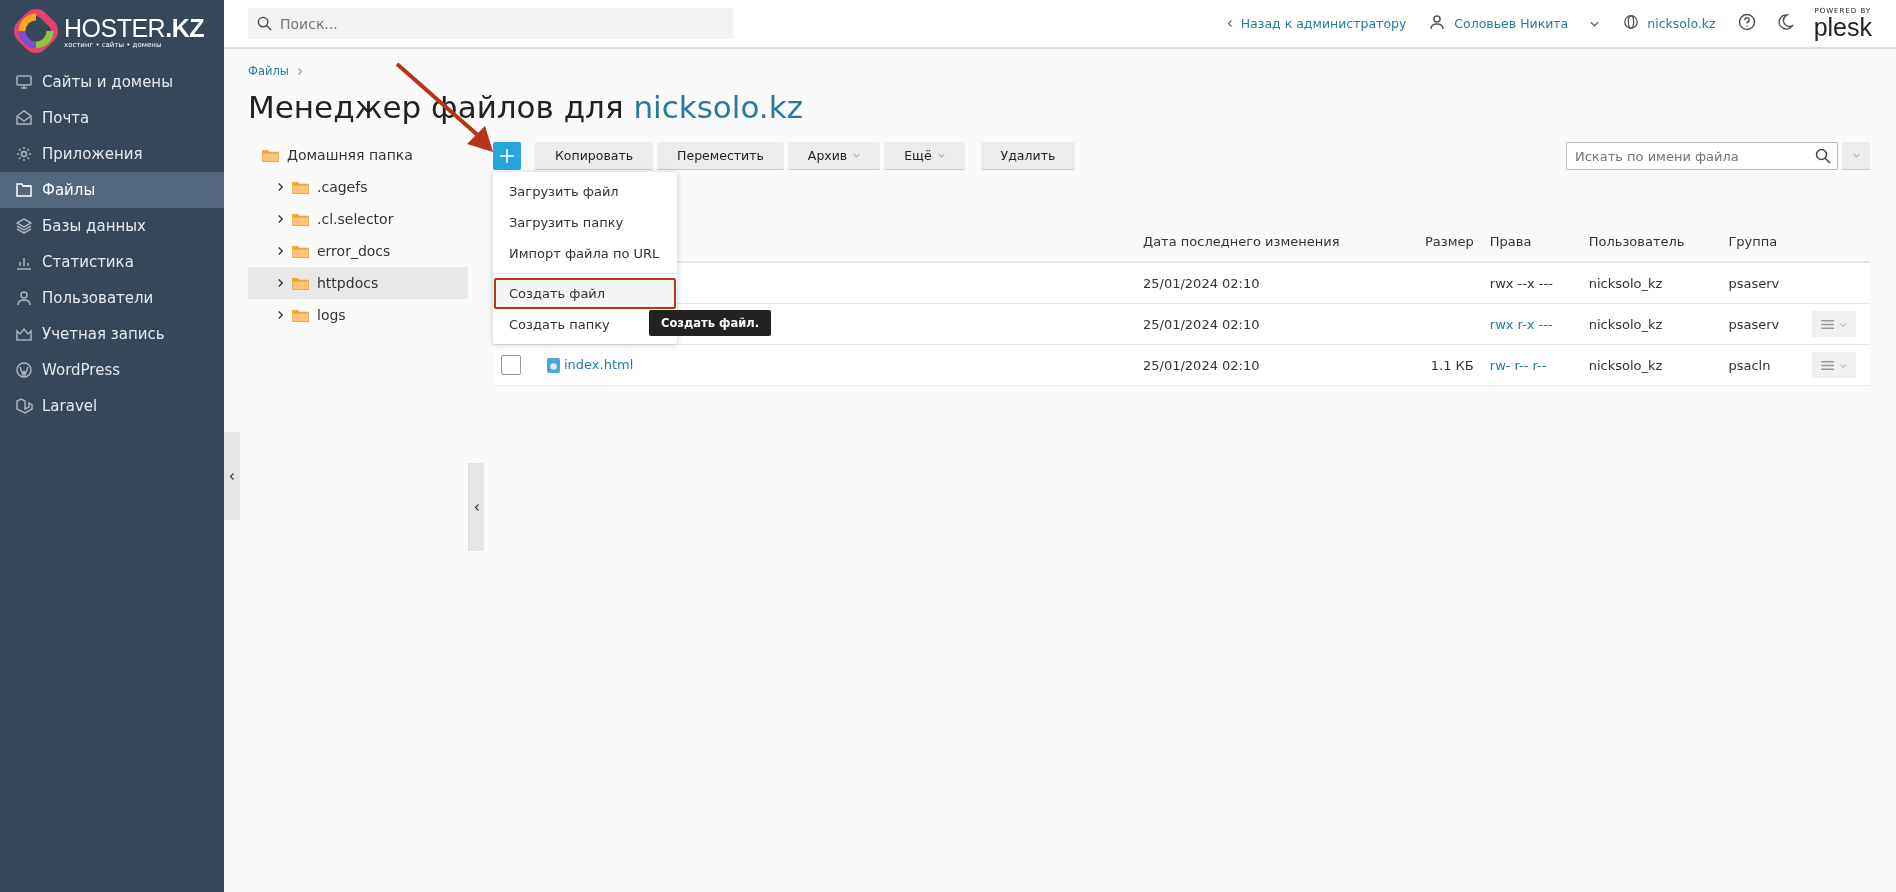 The height and width of the screenshot is (892, 1896). I want to click on sidebar-item: Приложения, so click(112, 154).